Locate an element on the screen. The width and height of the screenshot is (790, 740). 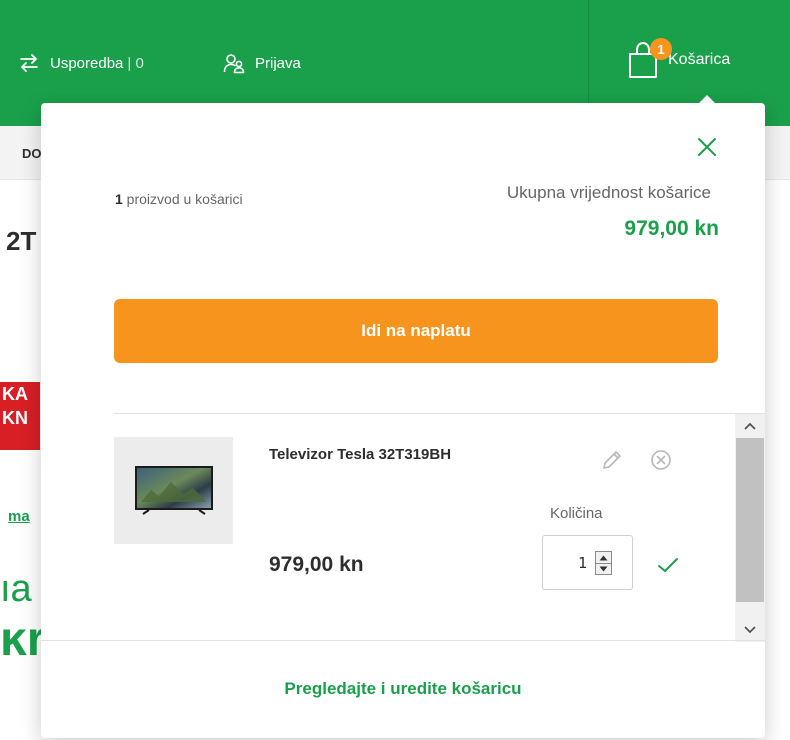
cart-total-label: Ukupna vrijednost košarice is located at coordinates (608, 192).